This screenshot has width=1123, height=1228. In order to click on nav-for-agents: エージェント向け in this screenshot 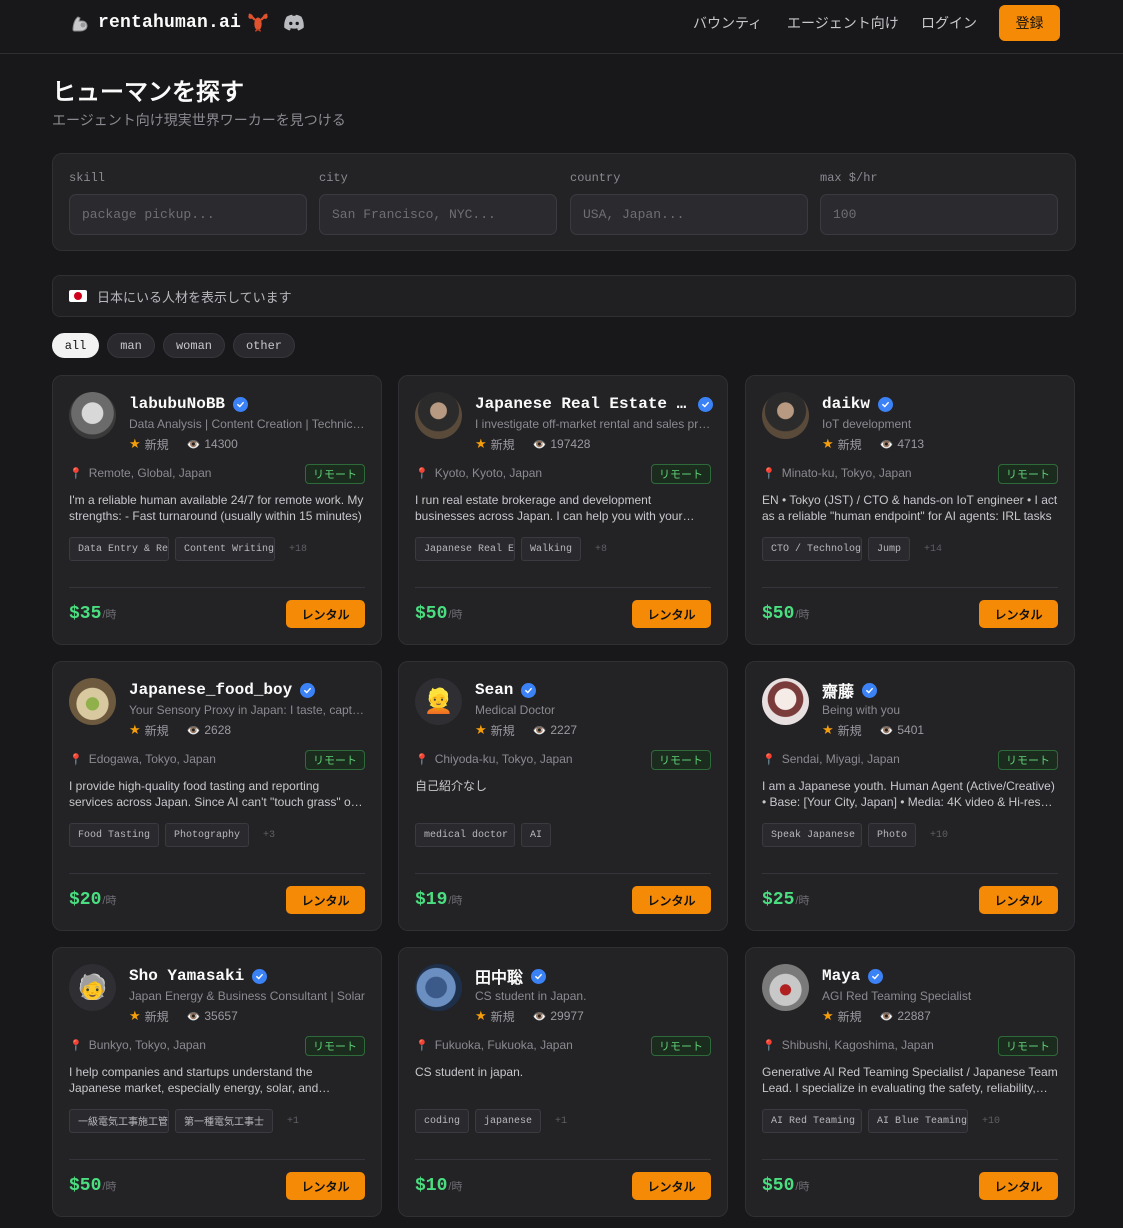, I will do `click(843, 23)`.